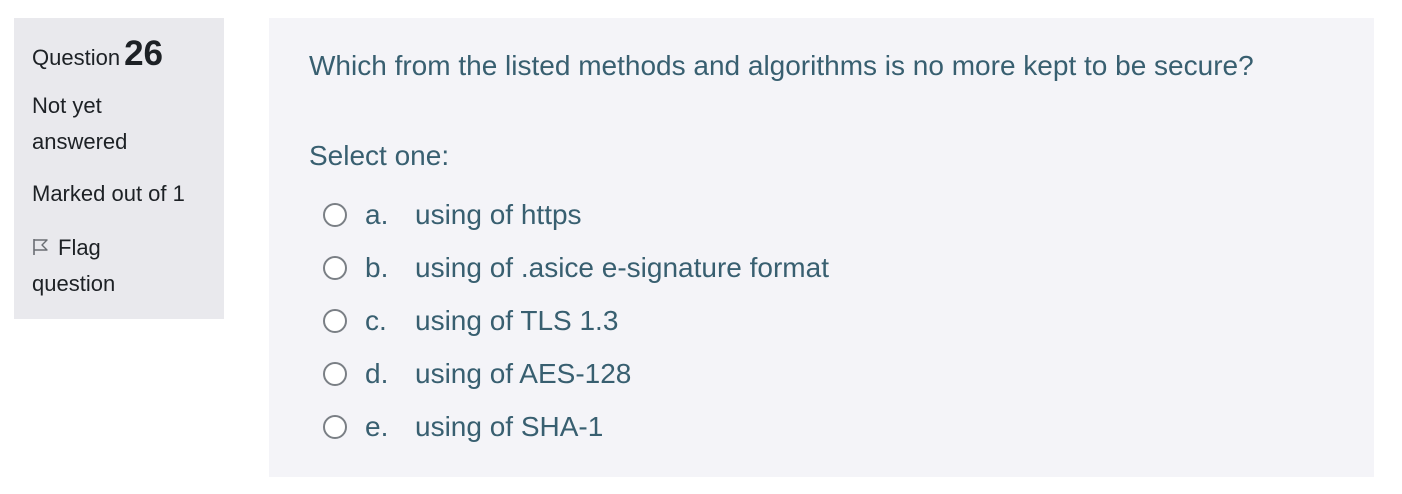  I want to click on answer-text: using of AES-128, so click(523, 374).